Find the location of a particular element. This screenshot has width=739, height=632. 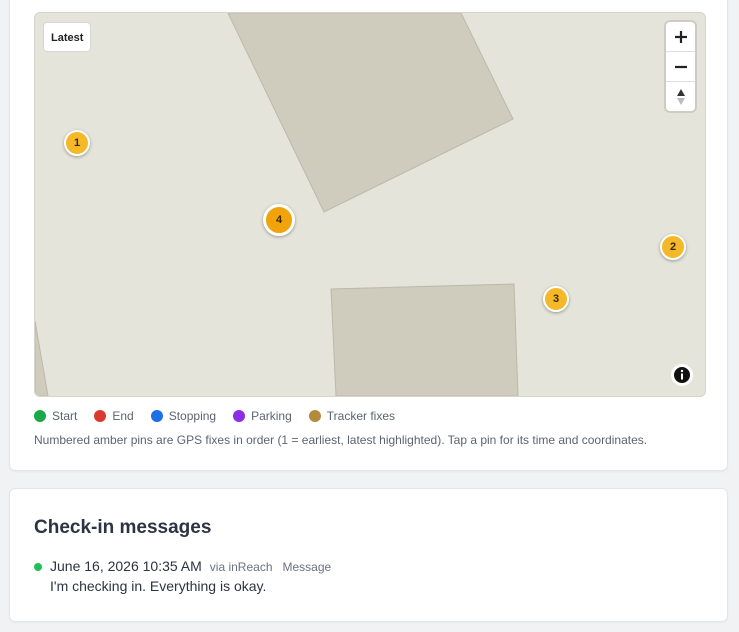

gps-pin-latest: 4 is located at coordinates (279, 220).